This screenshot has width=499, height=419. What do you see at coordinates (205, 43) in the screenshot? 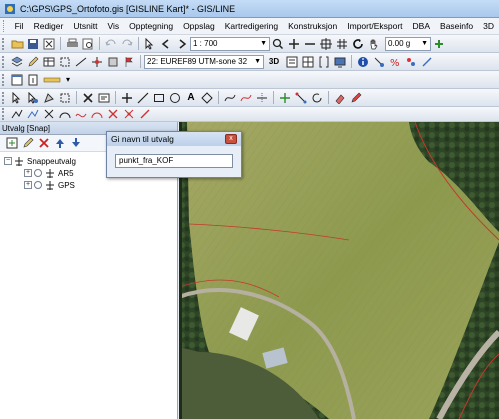
I see `scale-value: 1 : 700` at bounding box center [205, 43].